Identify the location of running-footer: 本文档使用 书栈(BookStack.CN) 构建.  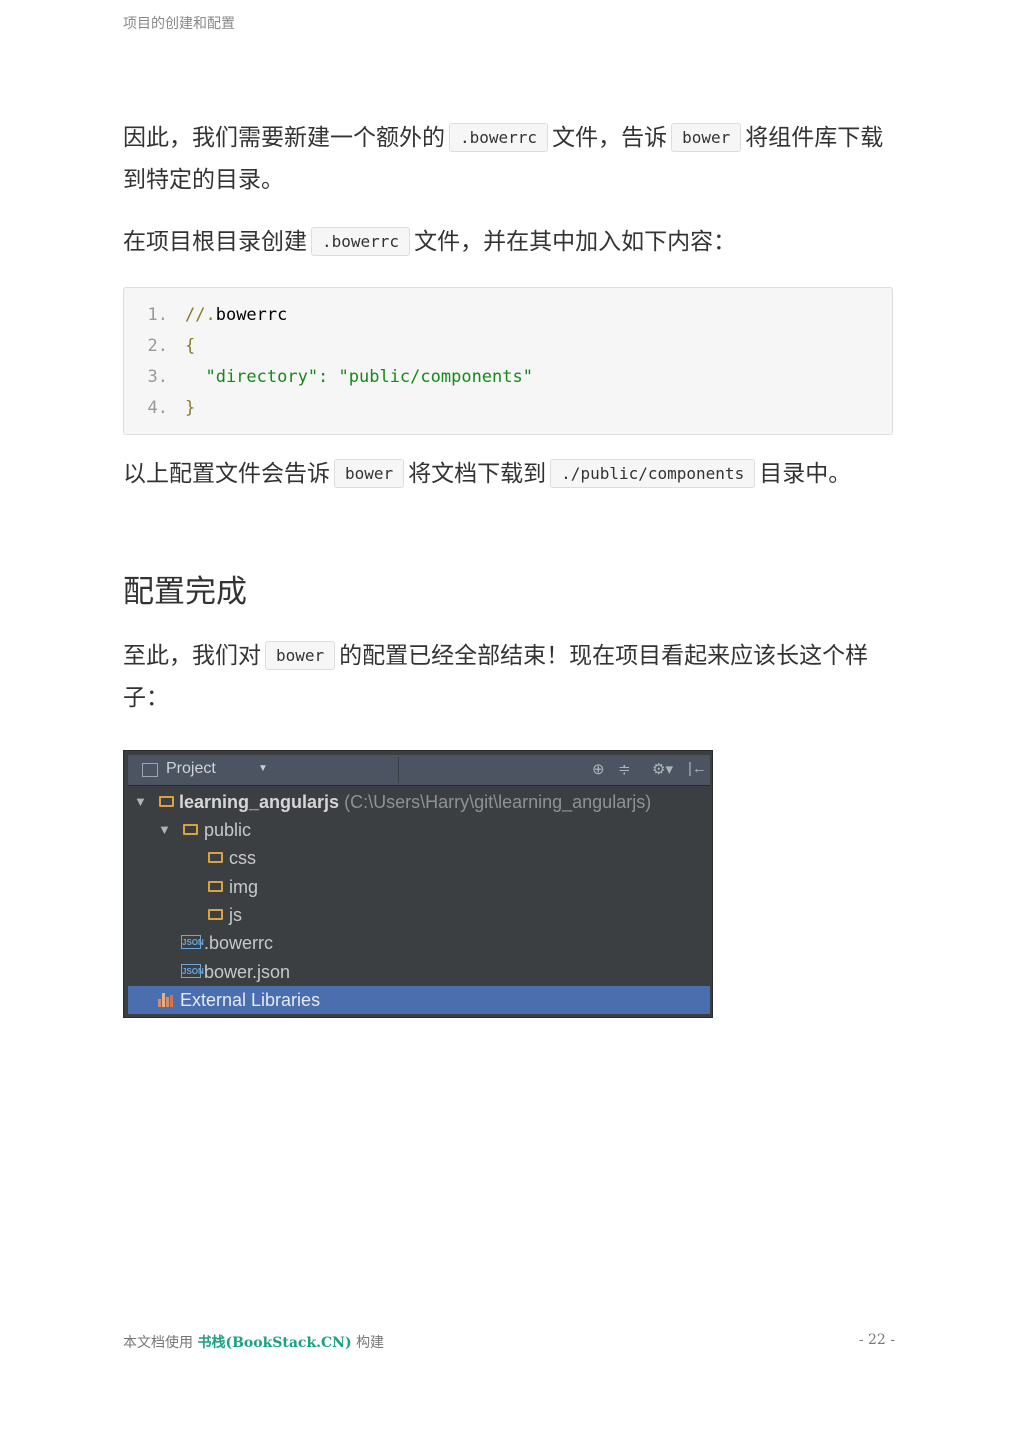
(253, 1342).